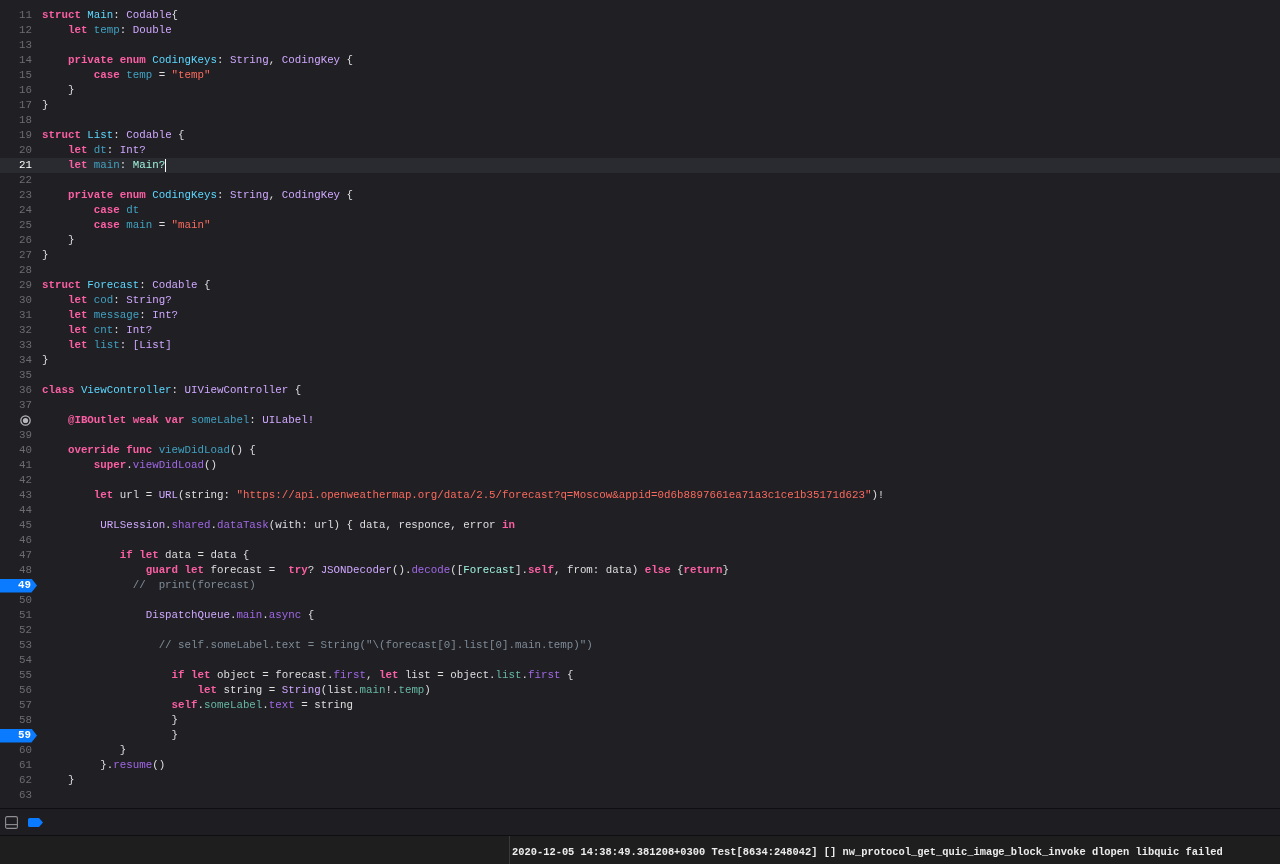 Image resolution: width=1280 pixels, height=864 pixels. Describe the element at coordinates (25, 541) in the screenshot. I see `line-number: 46` at that location.